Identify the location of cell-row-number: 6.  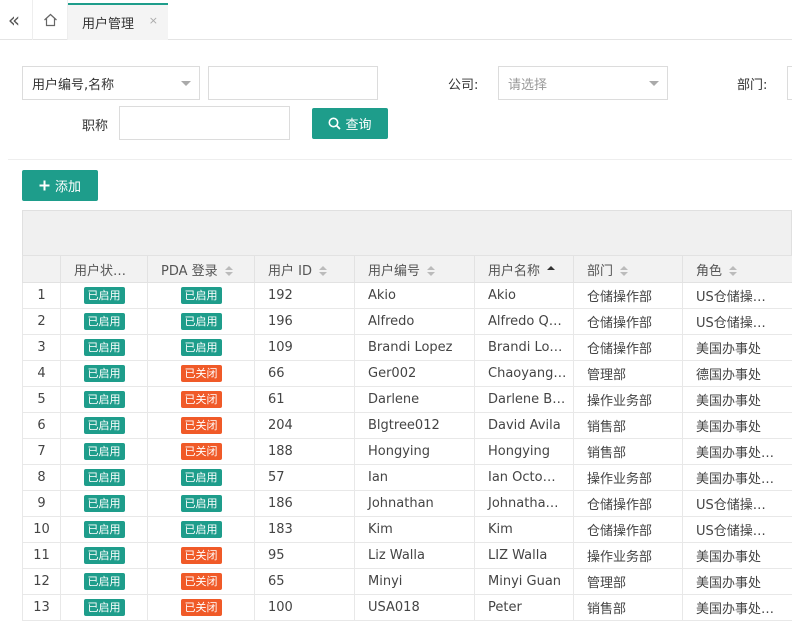
(41, 425).